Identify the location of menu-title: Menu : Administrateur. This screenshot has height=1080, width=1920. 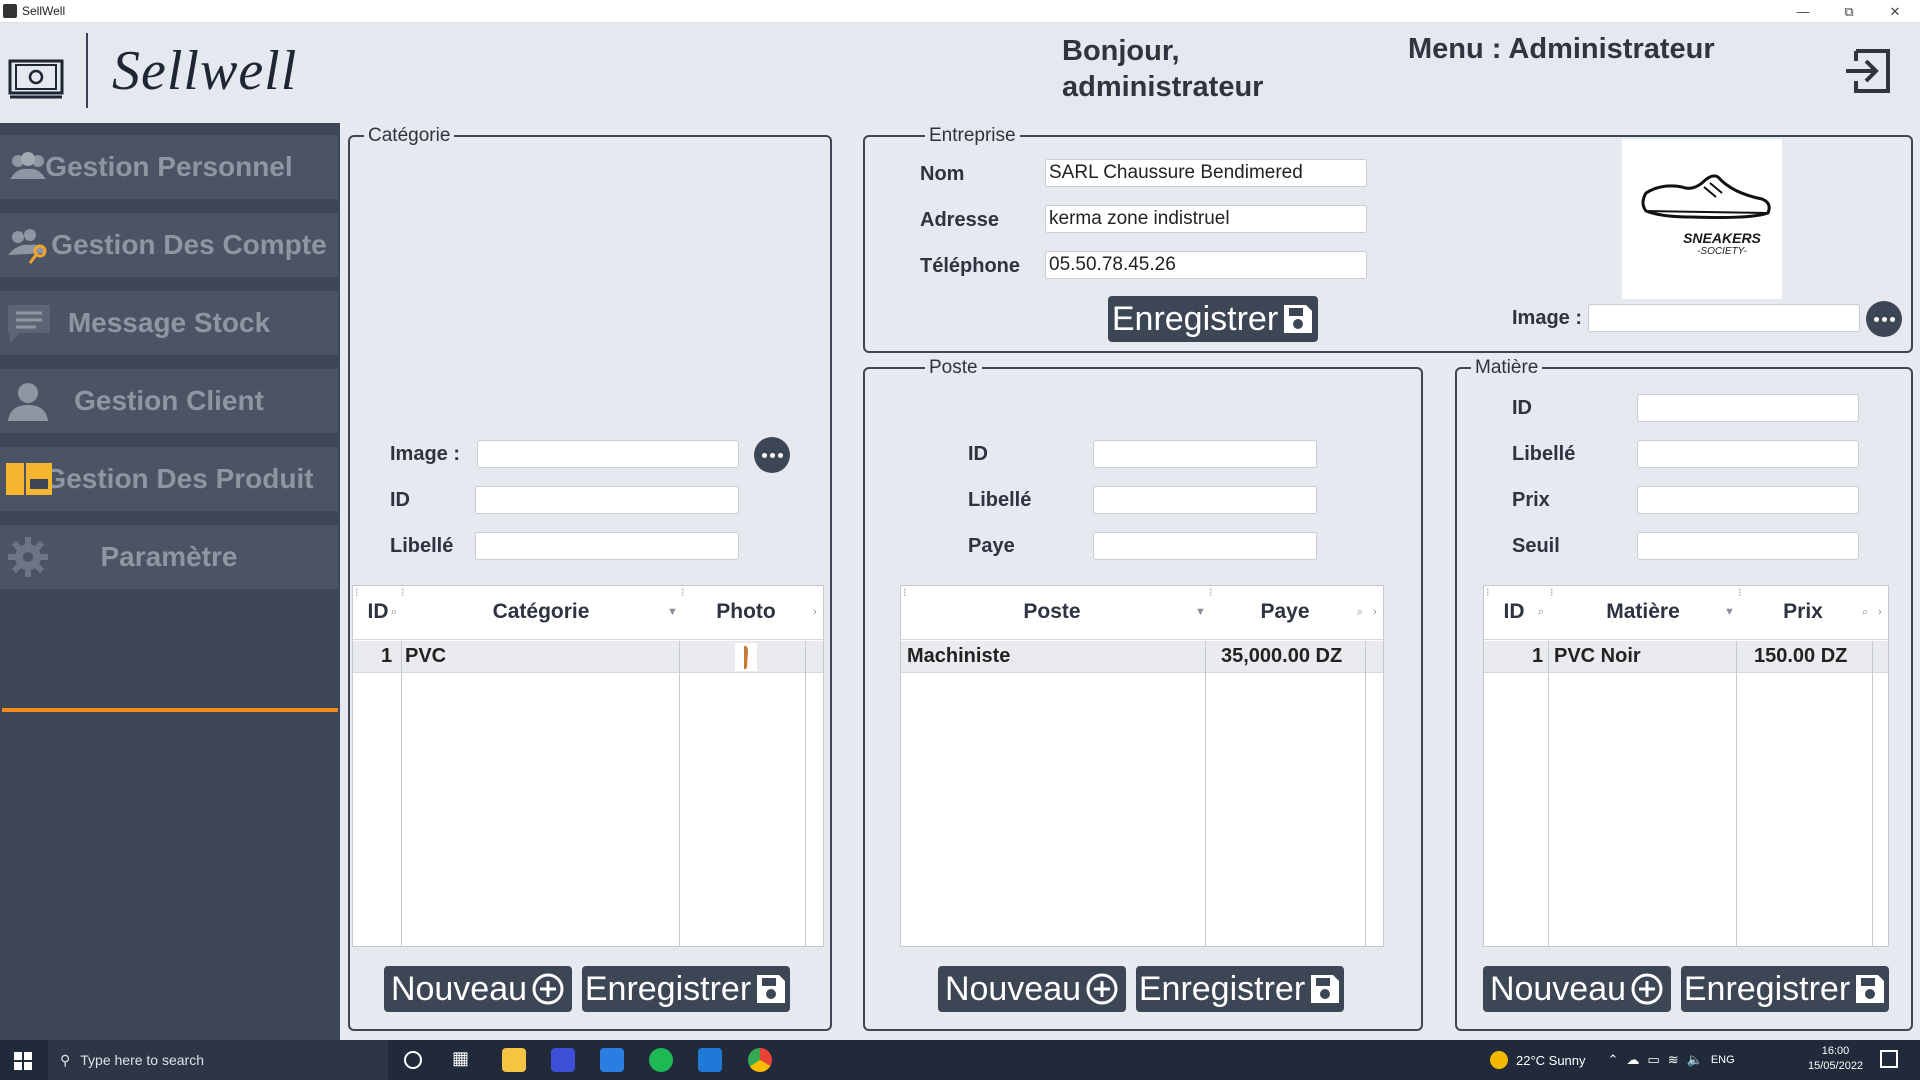
(1561, 49).